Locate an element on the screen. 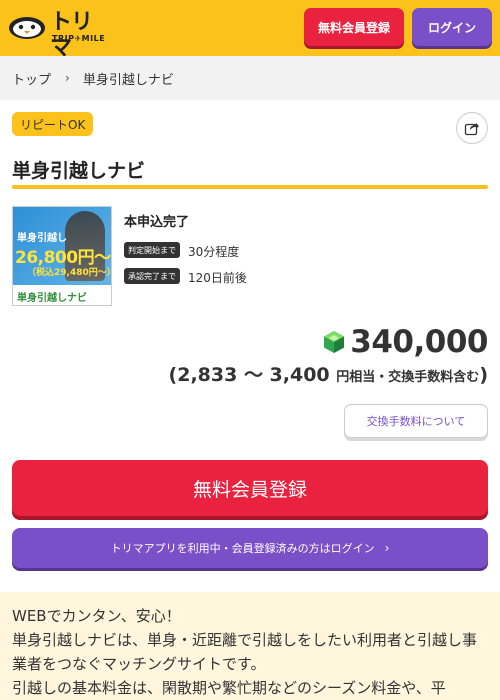 Image resolution: width=500 pixels, height=700 pixels. breadcrumb-current: 単身引越しナビ is located at coordinates (128, 80).